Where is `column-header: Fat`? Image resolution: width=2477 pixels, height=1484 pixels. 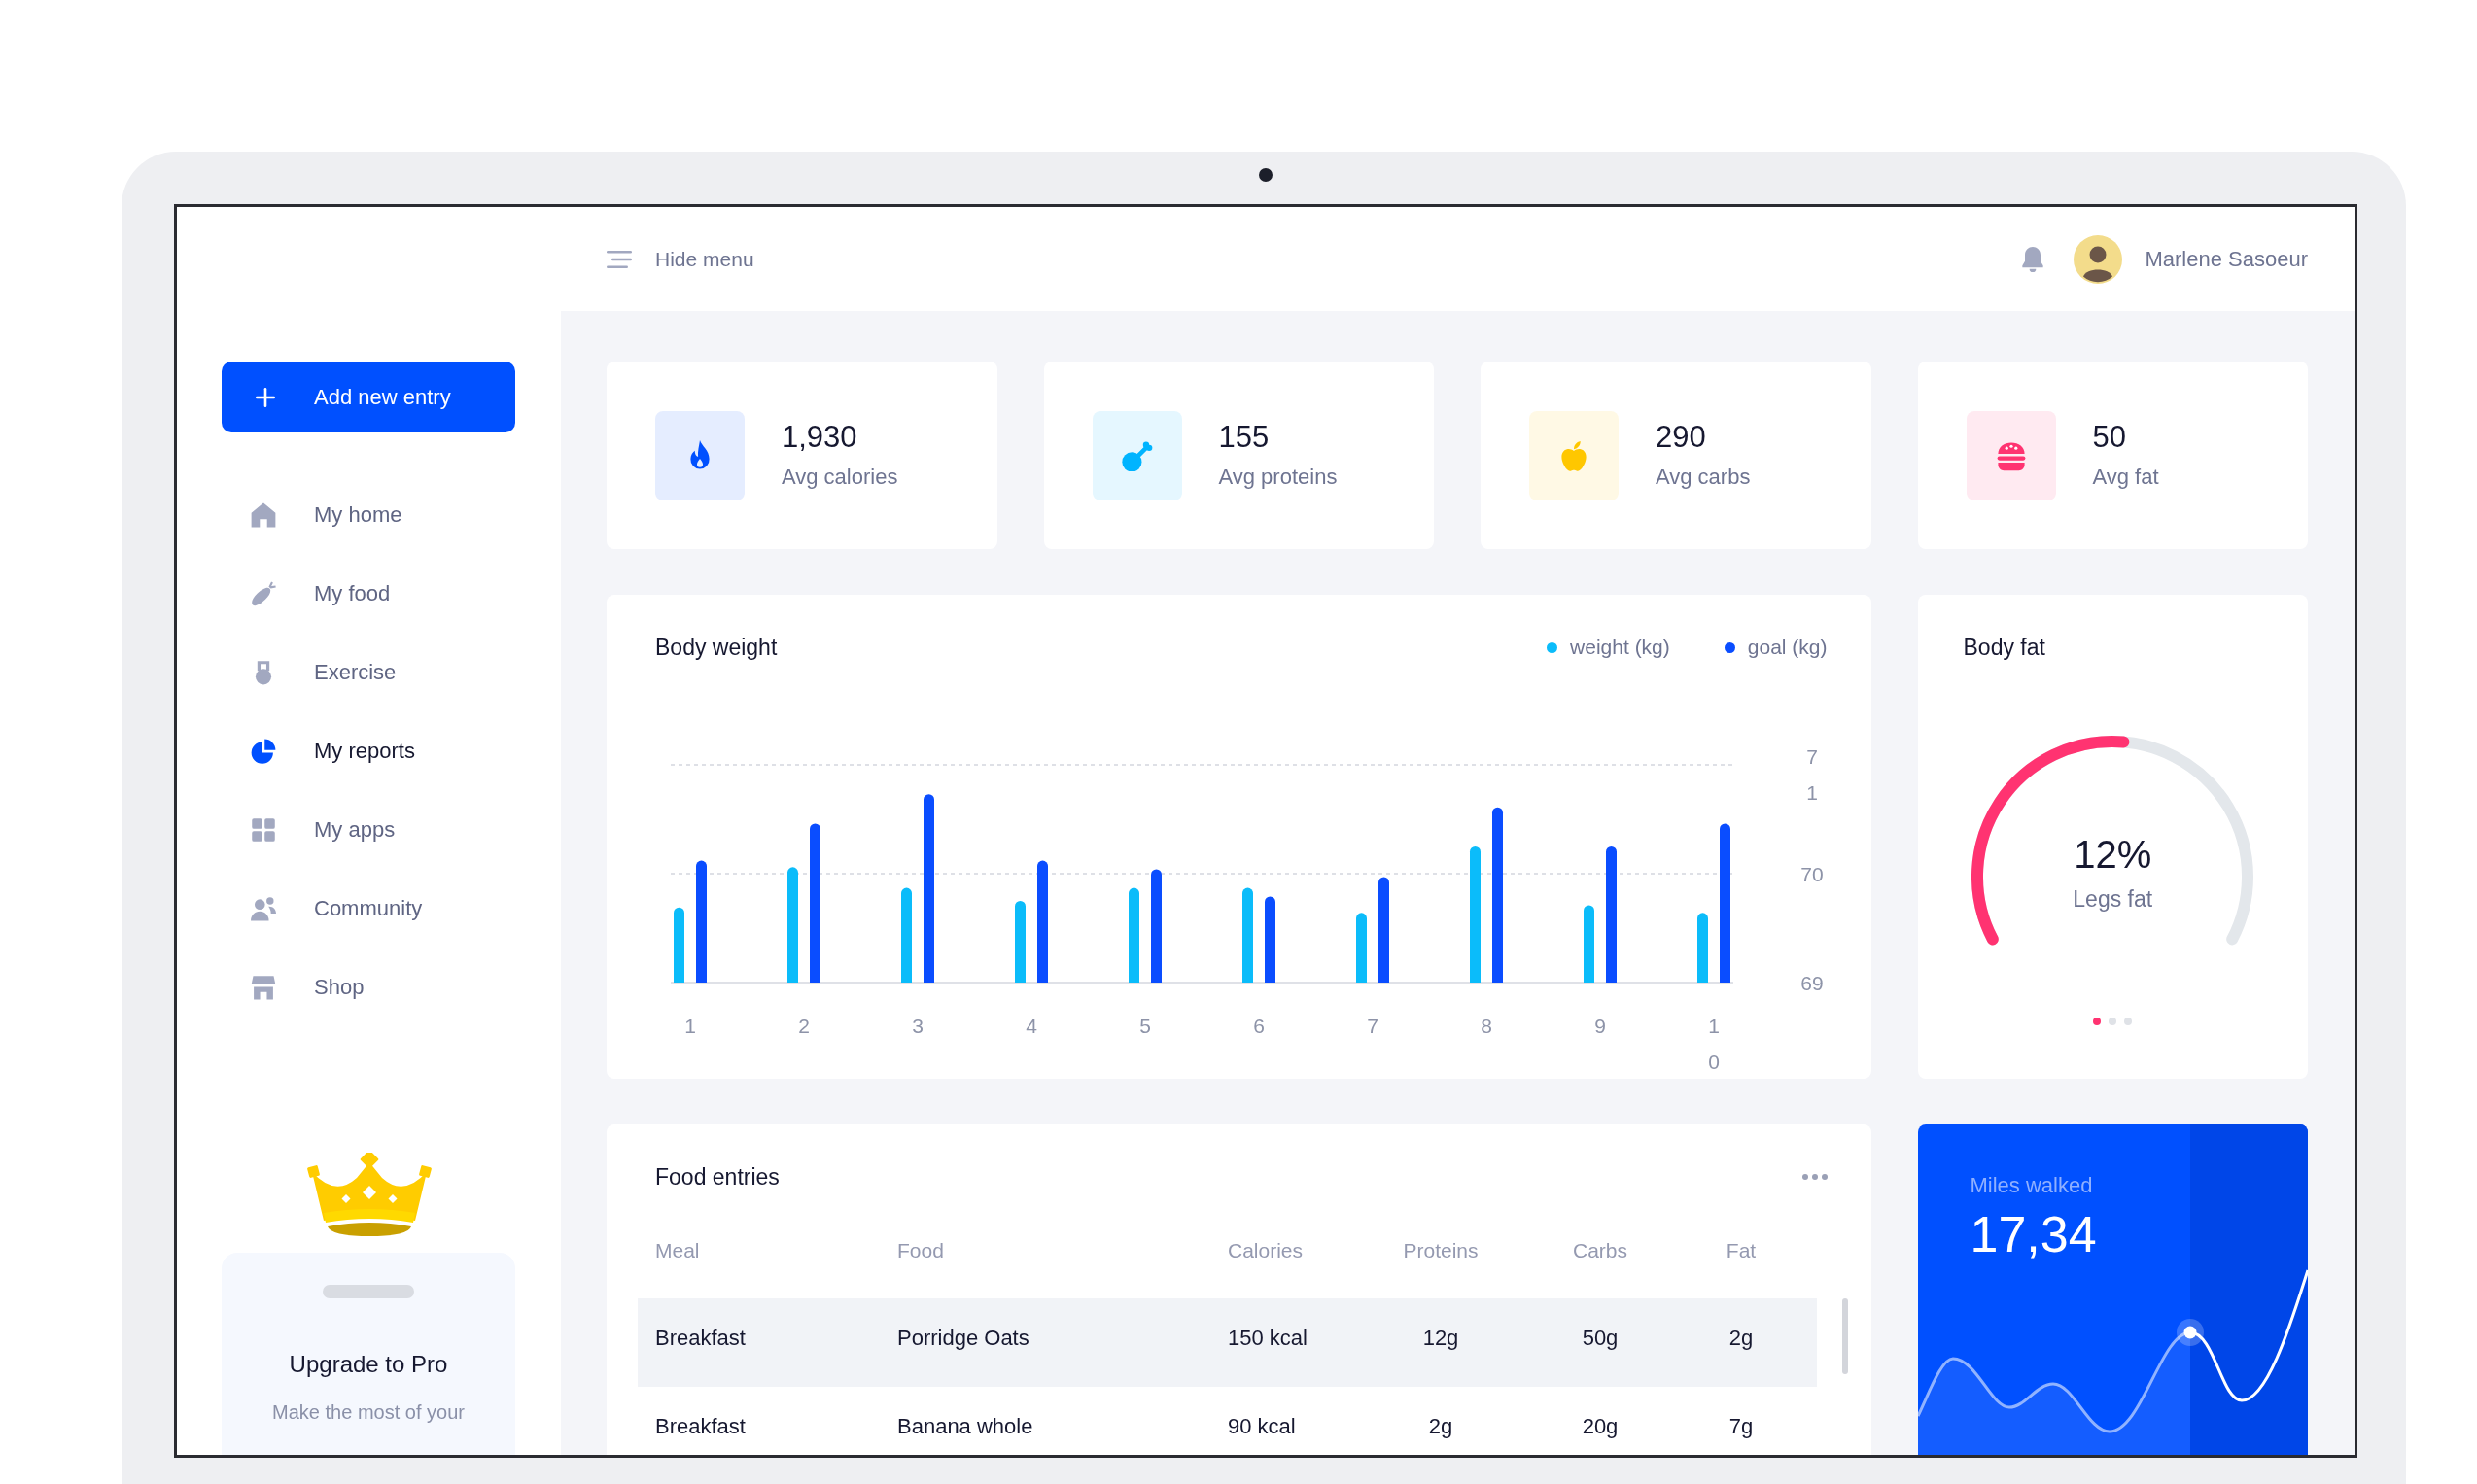
column-header: Fat is located at coordinates (1741, 1250).